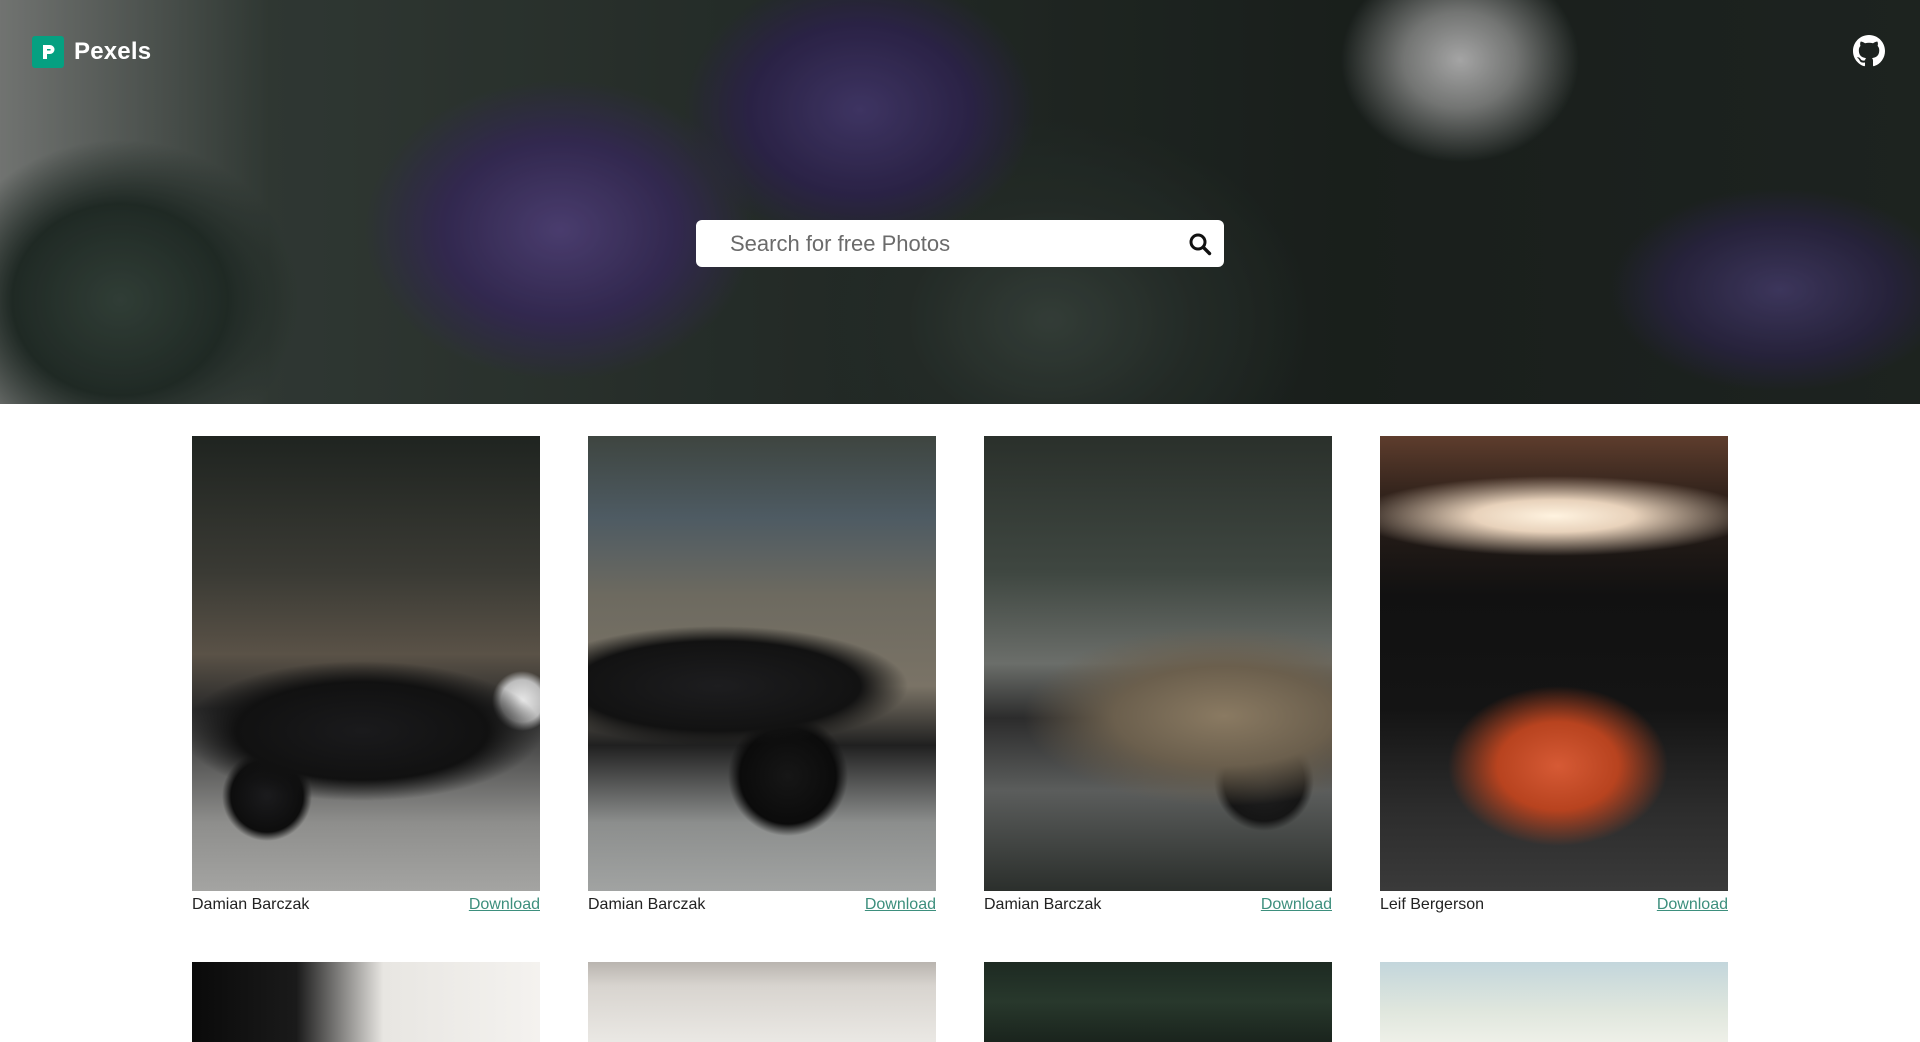  I want to click on photo-meta: Leif Bergerson Download, so click(1554, 905).